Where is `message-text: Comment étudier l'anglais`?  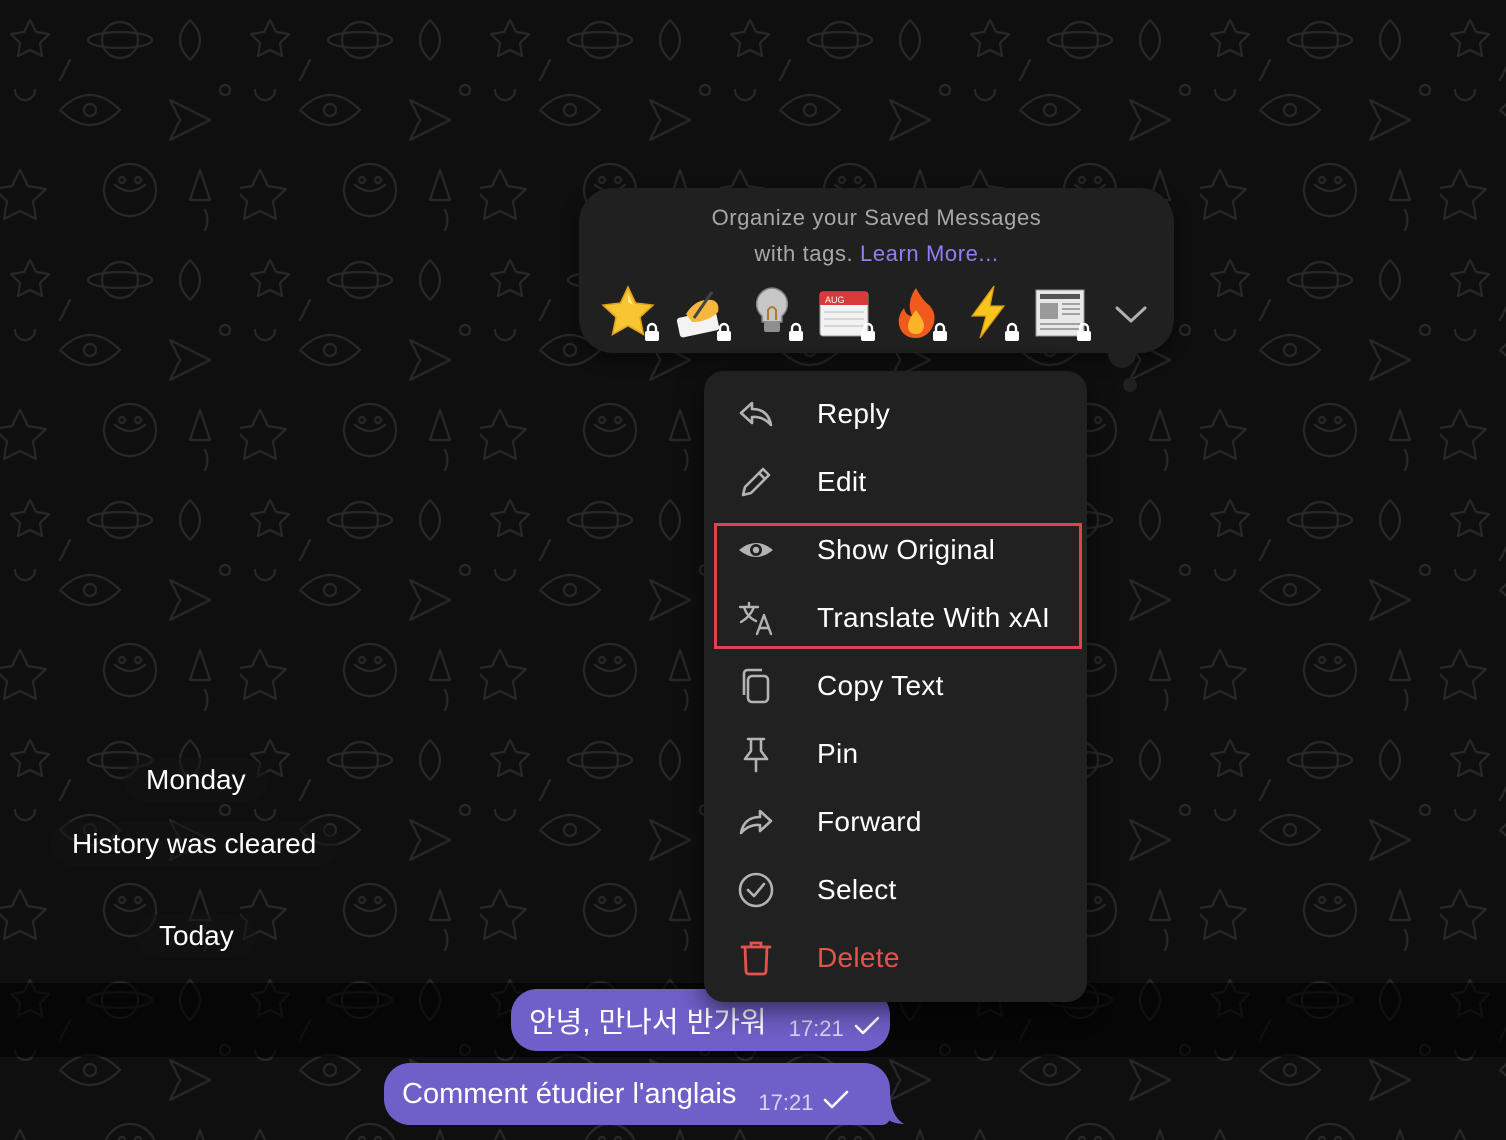 message-text: Comment étudier l'anglais is located at coordinates (569, 1093).